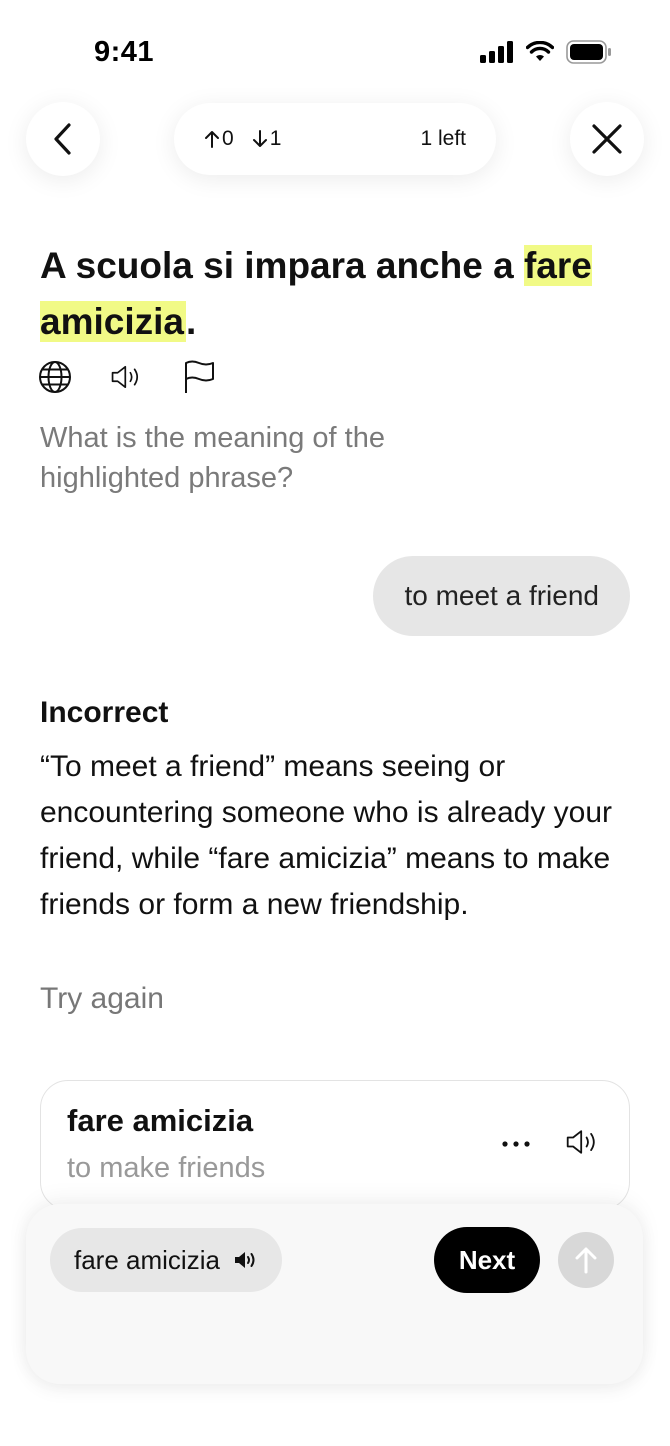  I want to click on progress-pill: 0 1 1 left, so click(335, 139).